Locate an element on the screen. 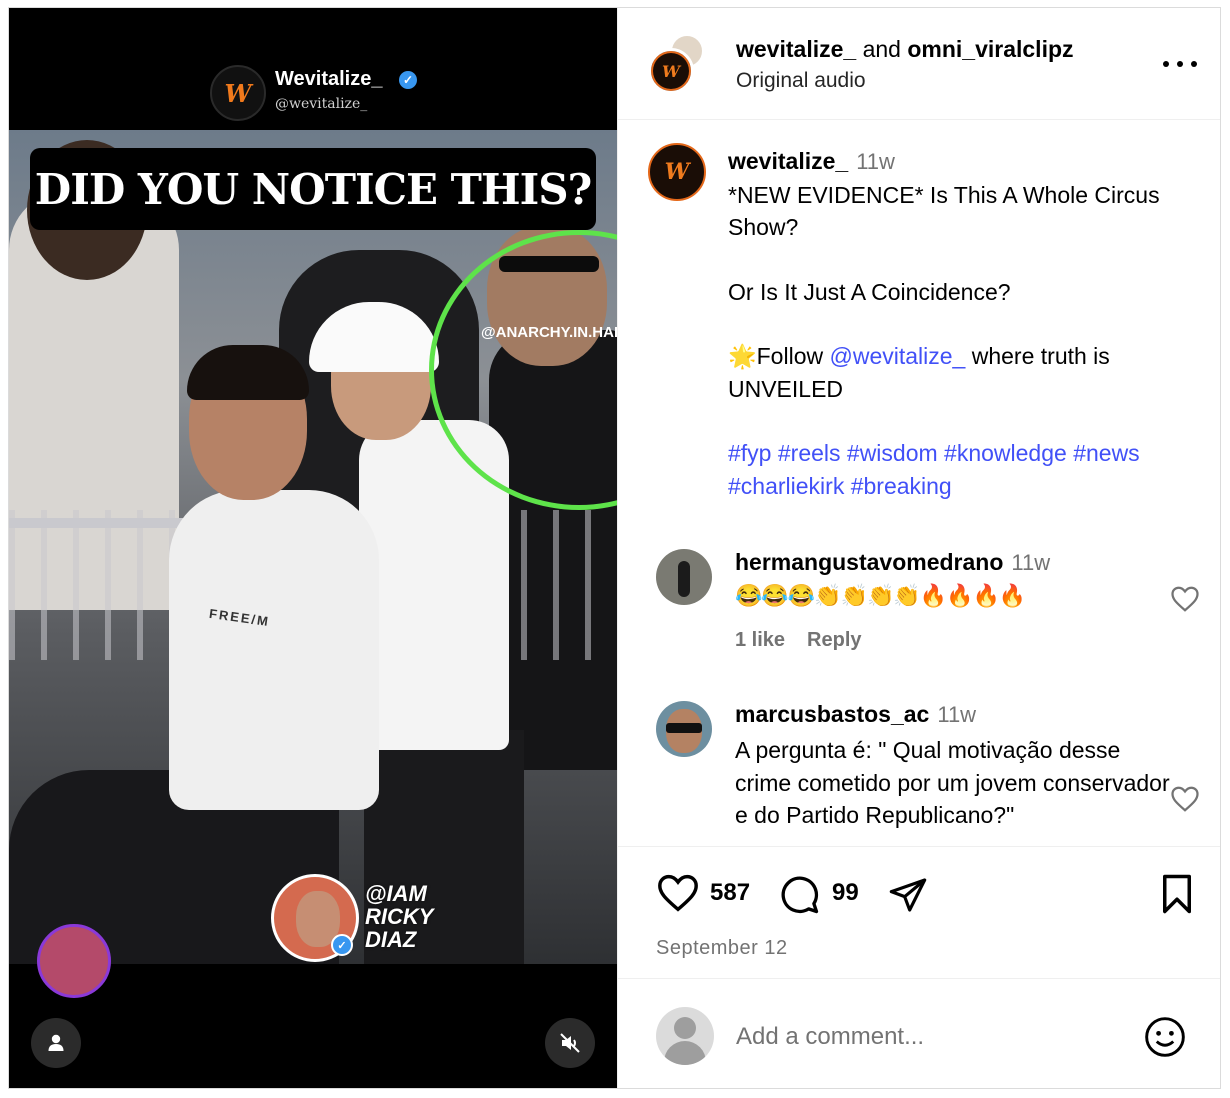 This screenshot has width=1230, height=1098. bookmark-icon is located at coordinates (1177, 894).